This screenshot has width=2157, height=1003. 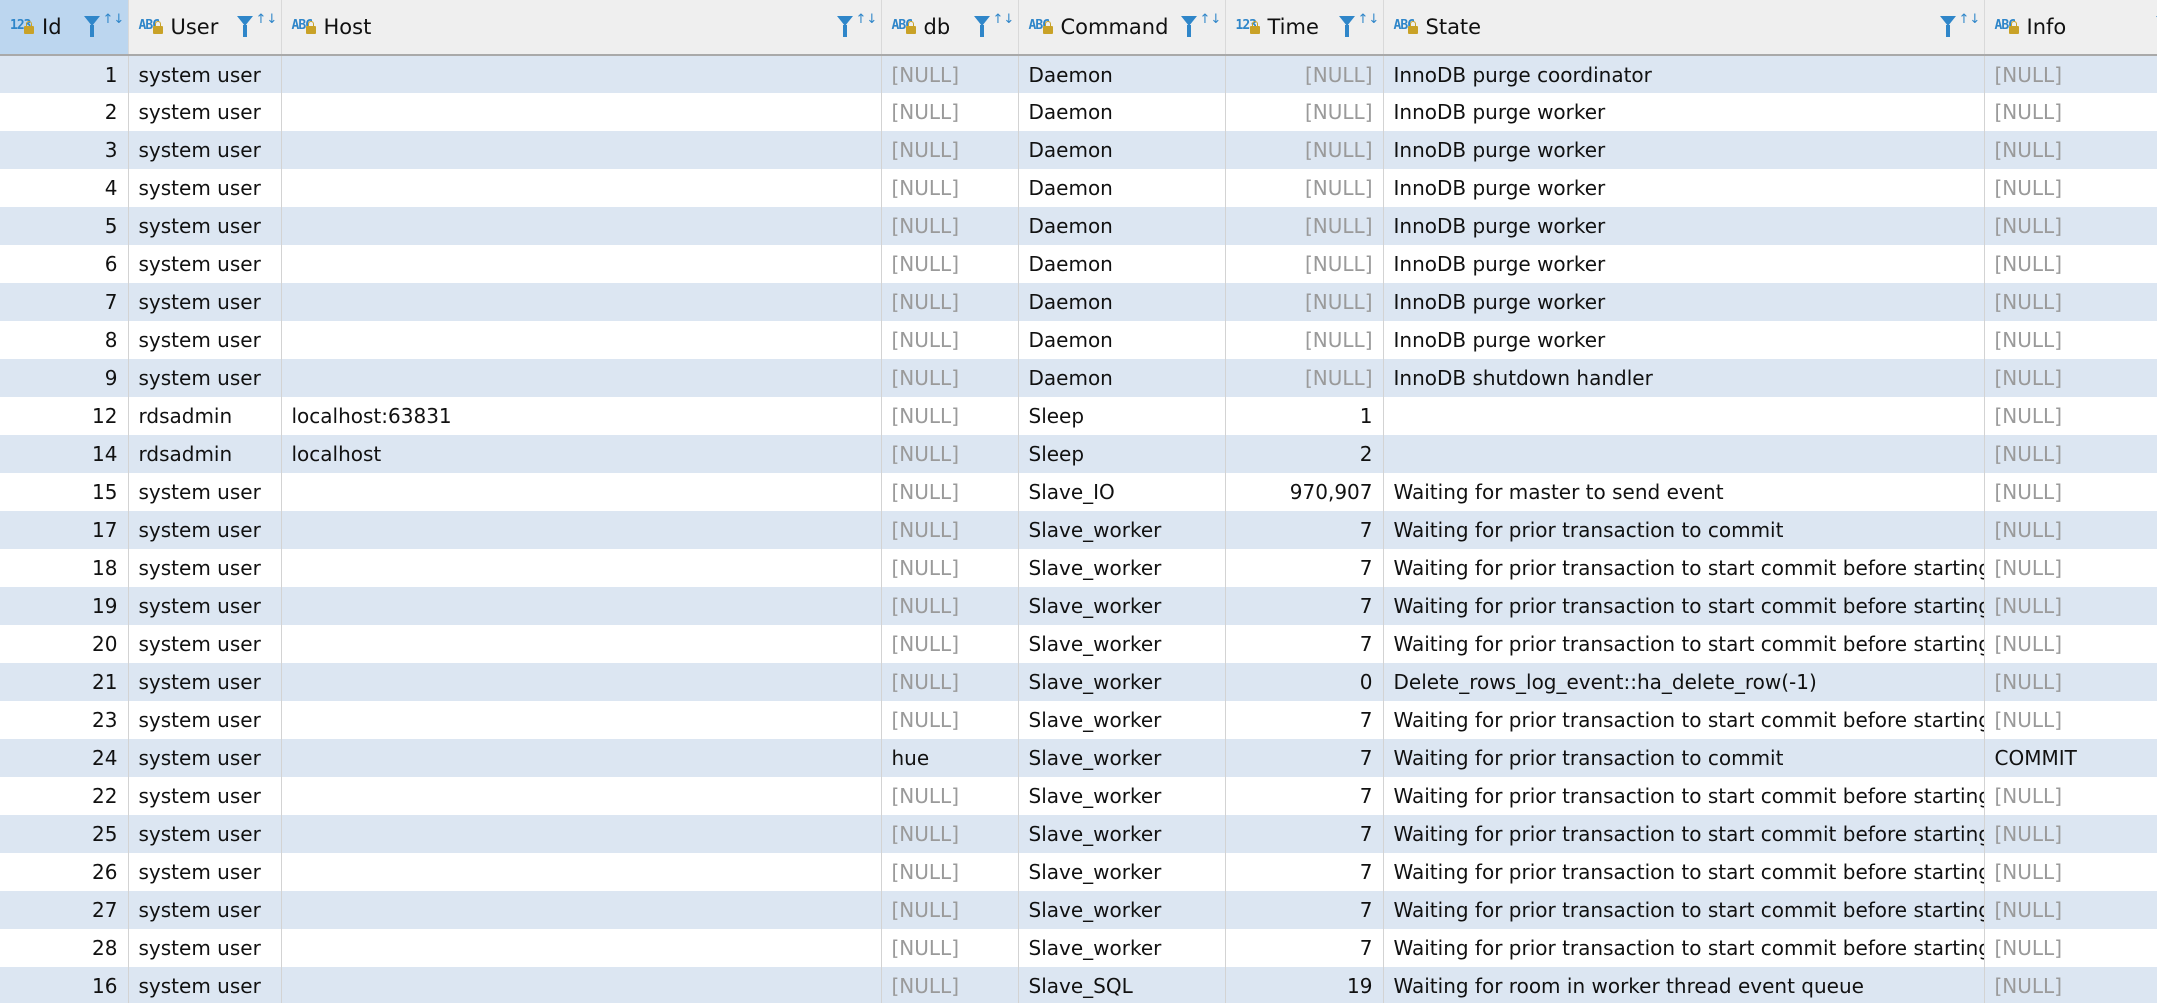 I want to click on cell-id: 12, so click(x=64, y=416).